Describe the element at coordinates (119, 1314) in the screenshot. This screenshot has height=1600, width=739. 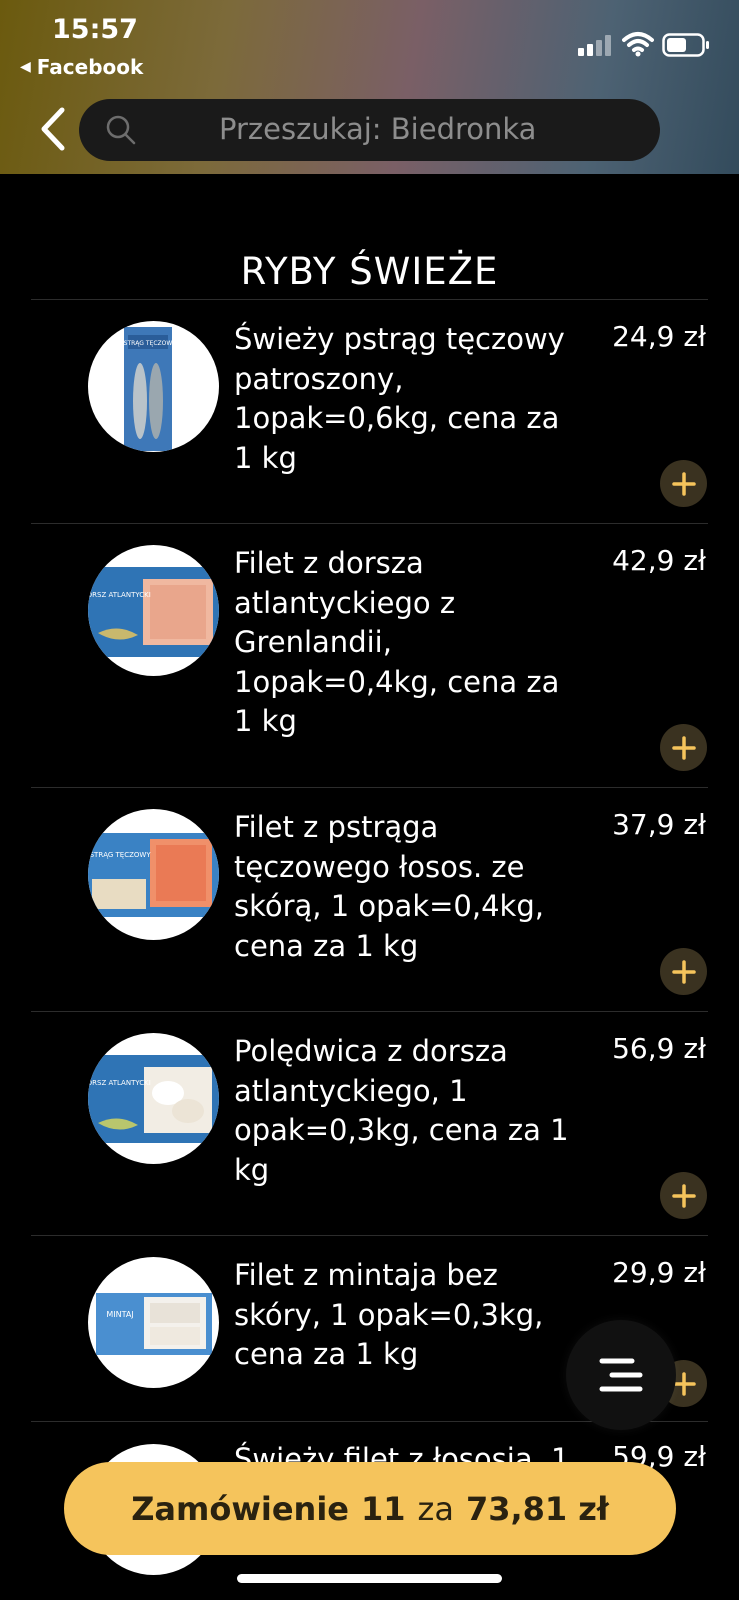
I see `svg-text: MINTAJ` at that location.